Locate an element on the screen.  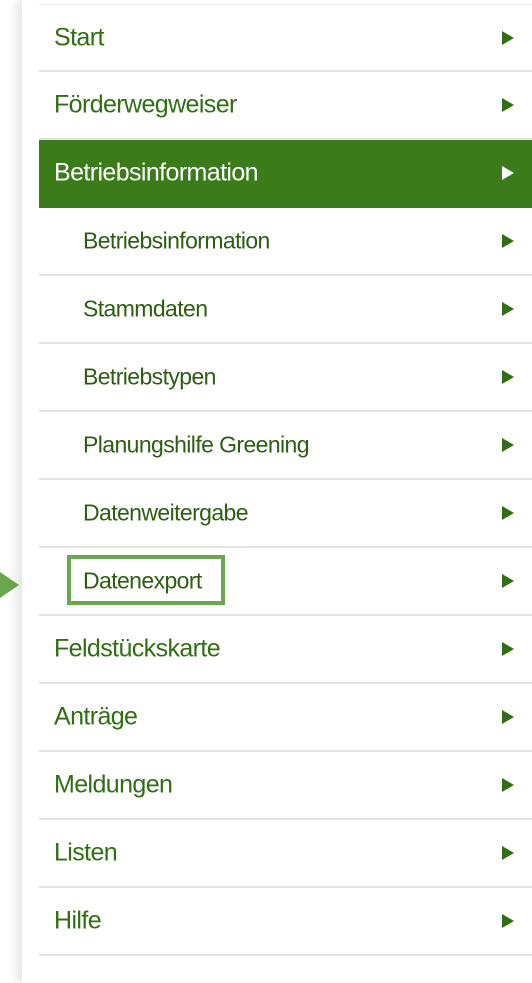
nav-item-foerderwegweiser: Förderwegweiser is located at coordinates (285, 106).